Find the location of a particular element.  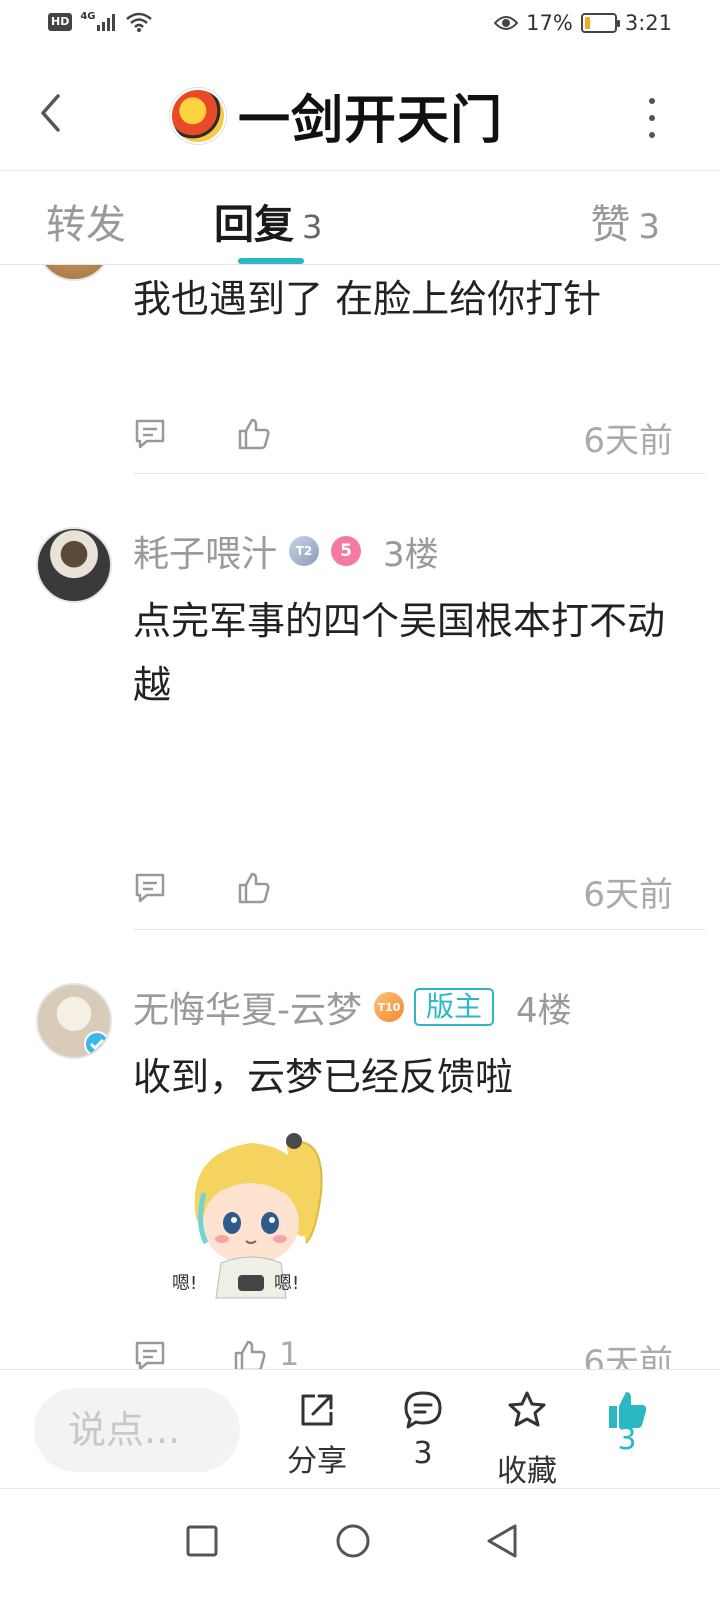

comment-text: 点完军事的四个吴国根本打不动越 is located at coordinates (399, 653).